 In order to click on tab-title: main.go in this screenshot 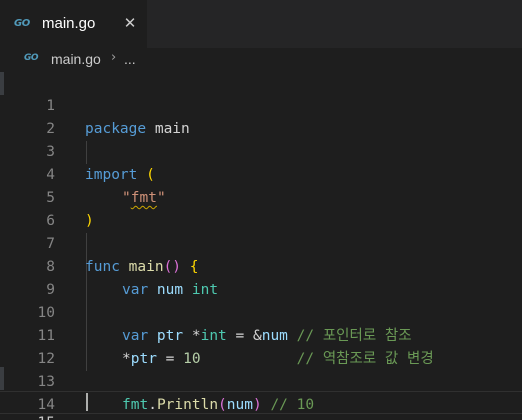, I will do `click(68, 23)`.